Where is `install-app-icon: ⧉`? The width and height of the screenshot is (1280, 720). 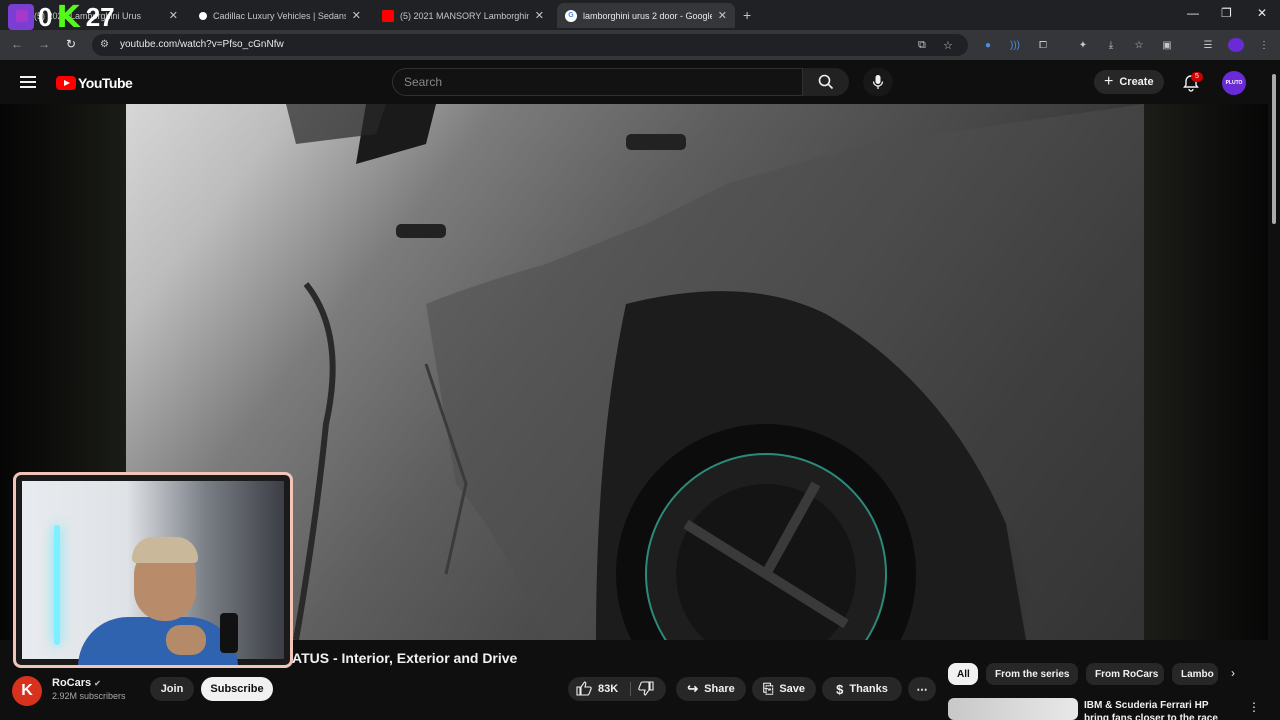
install-app-icon: ⧉ is located at coordinates (922, 45).